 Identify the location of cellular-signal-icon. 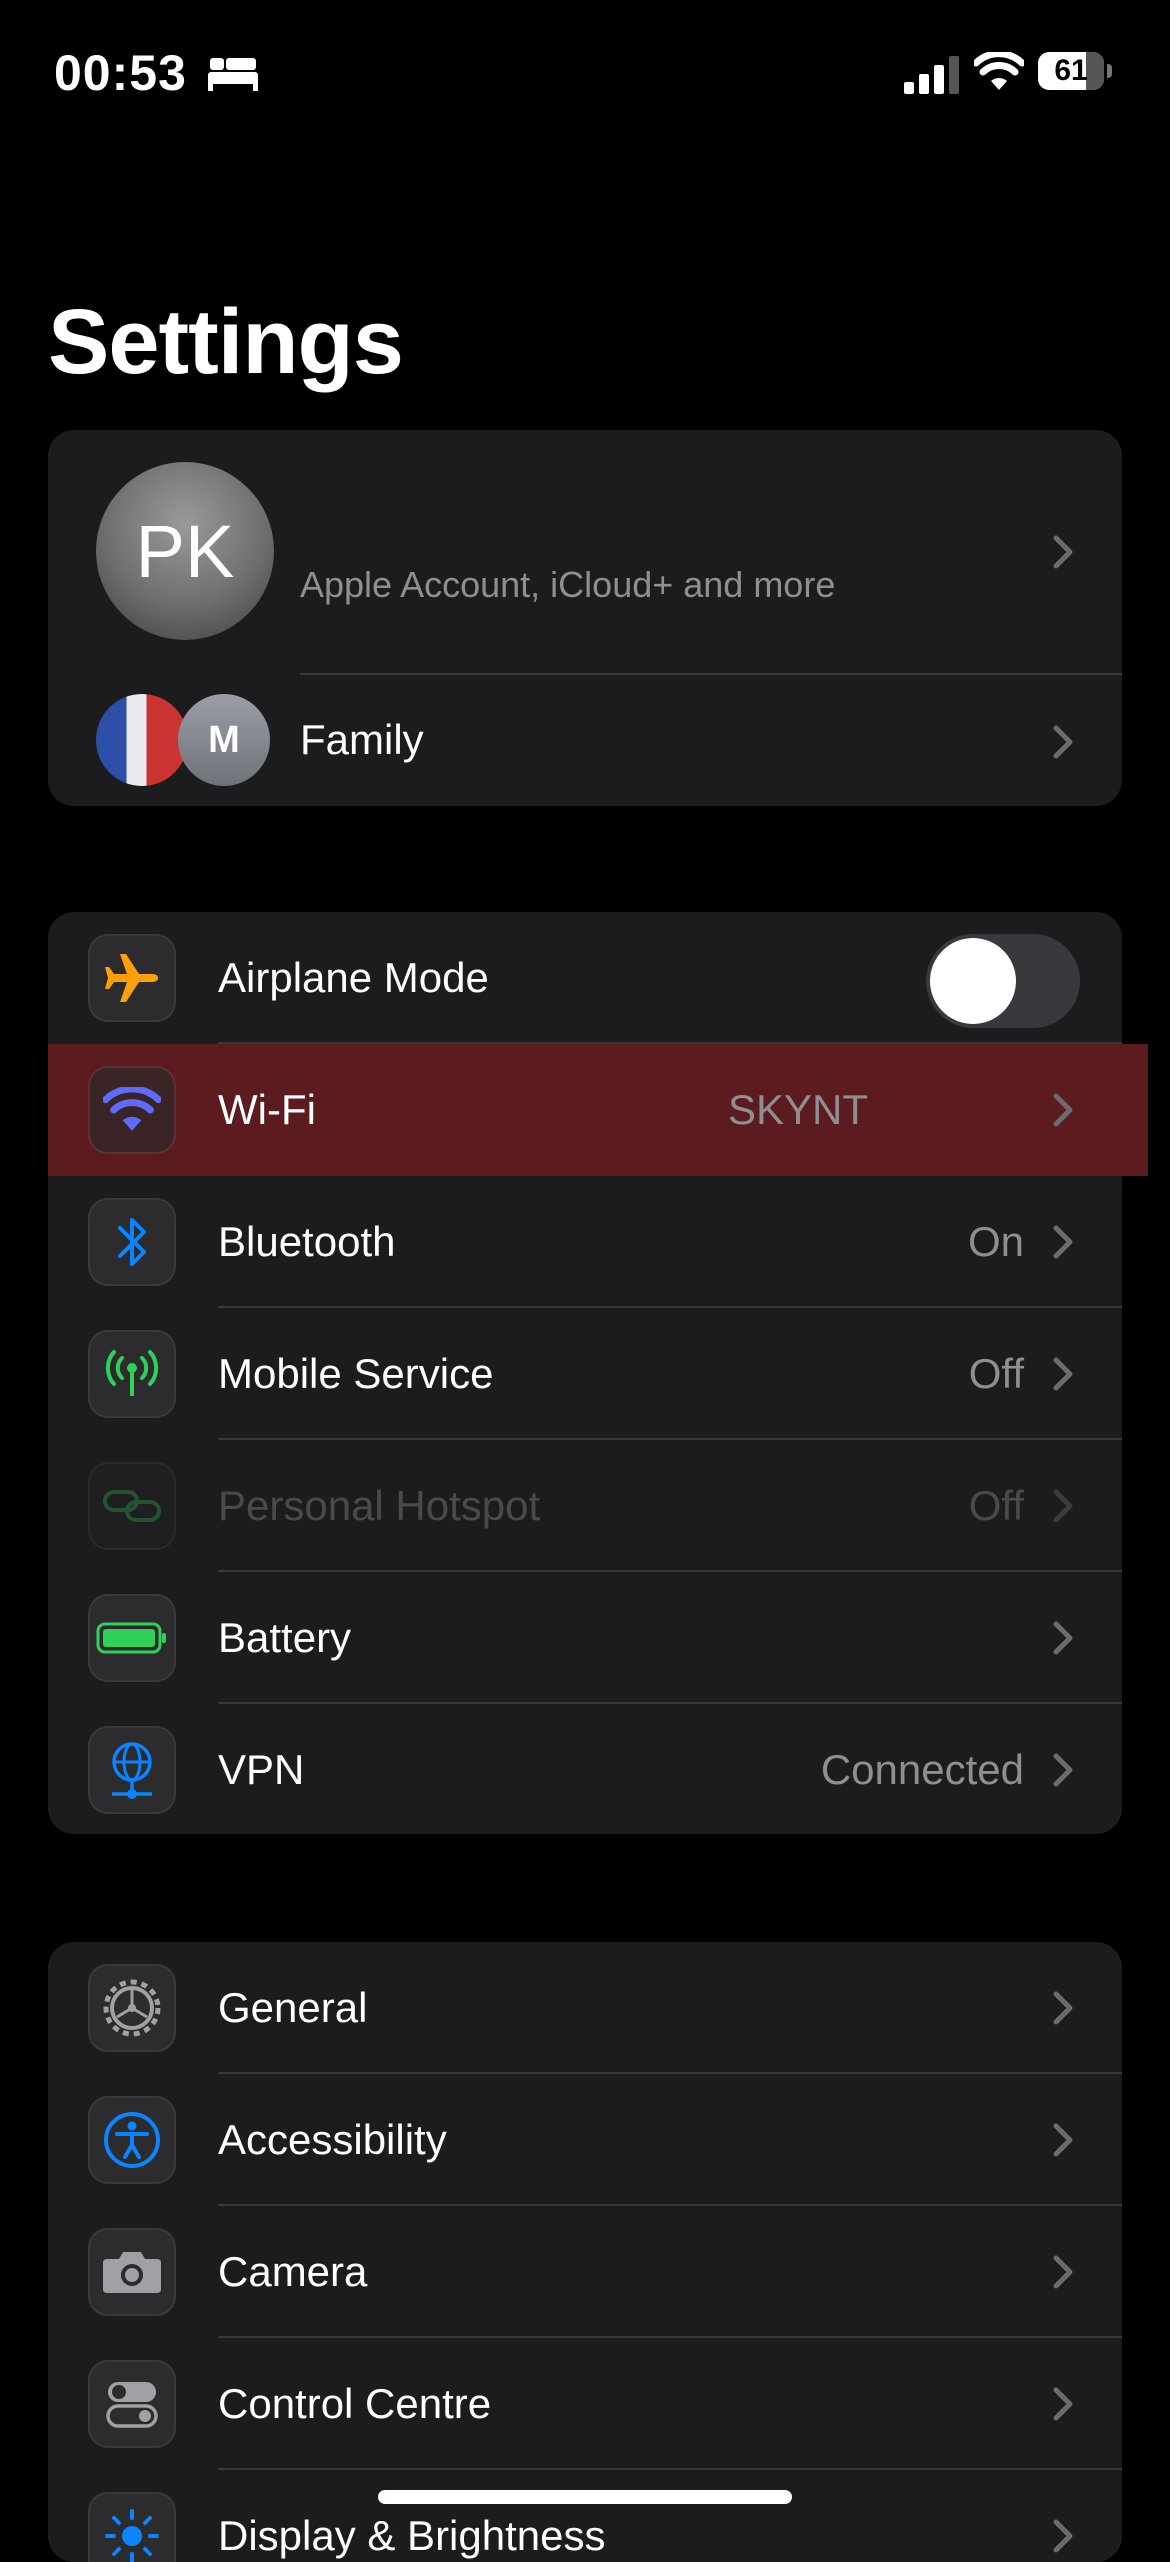
(931, 75).